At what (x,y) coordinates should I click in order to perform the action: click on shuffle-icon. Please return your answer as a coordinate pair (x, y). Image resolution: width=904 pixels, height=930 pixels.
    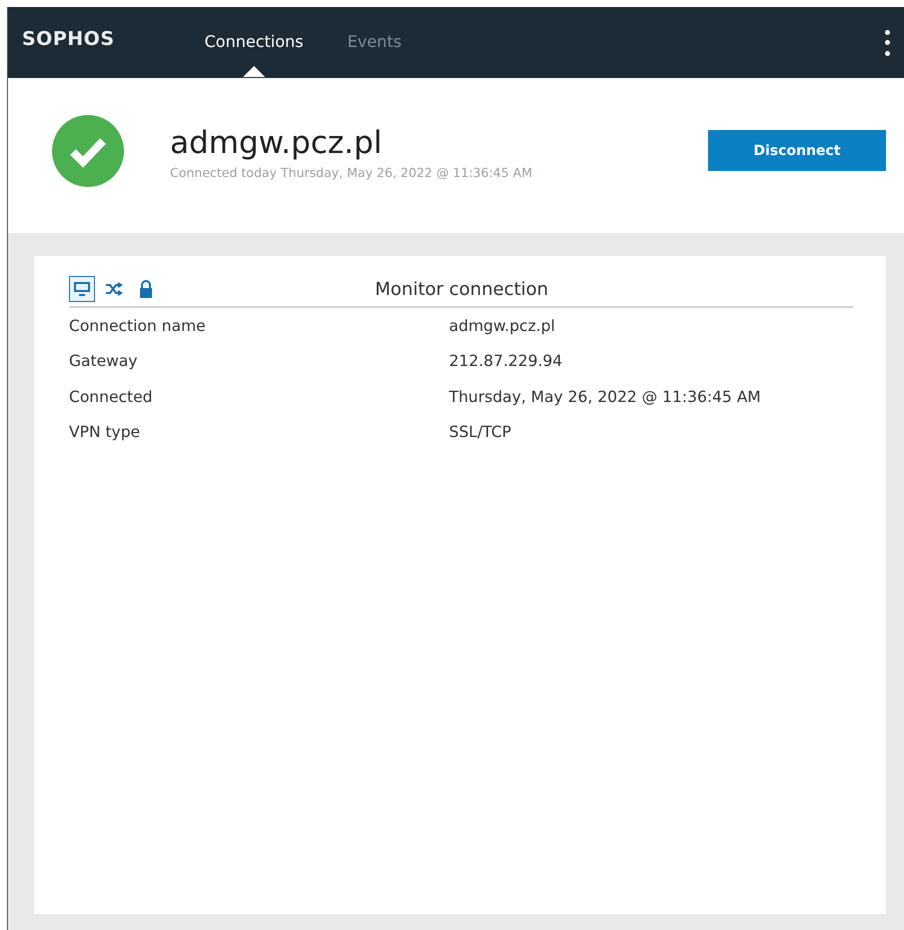
    Looking at the image, I should click on (114, 289).